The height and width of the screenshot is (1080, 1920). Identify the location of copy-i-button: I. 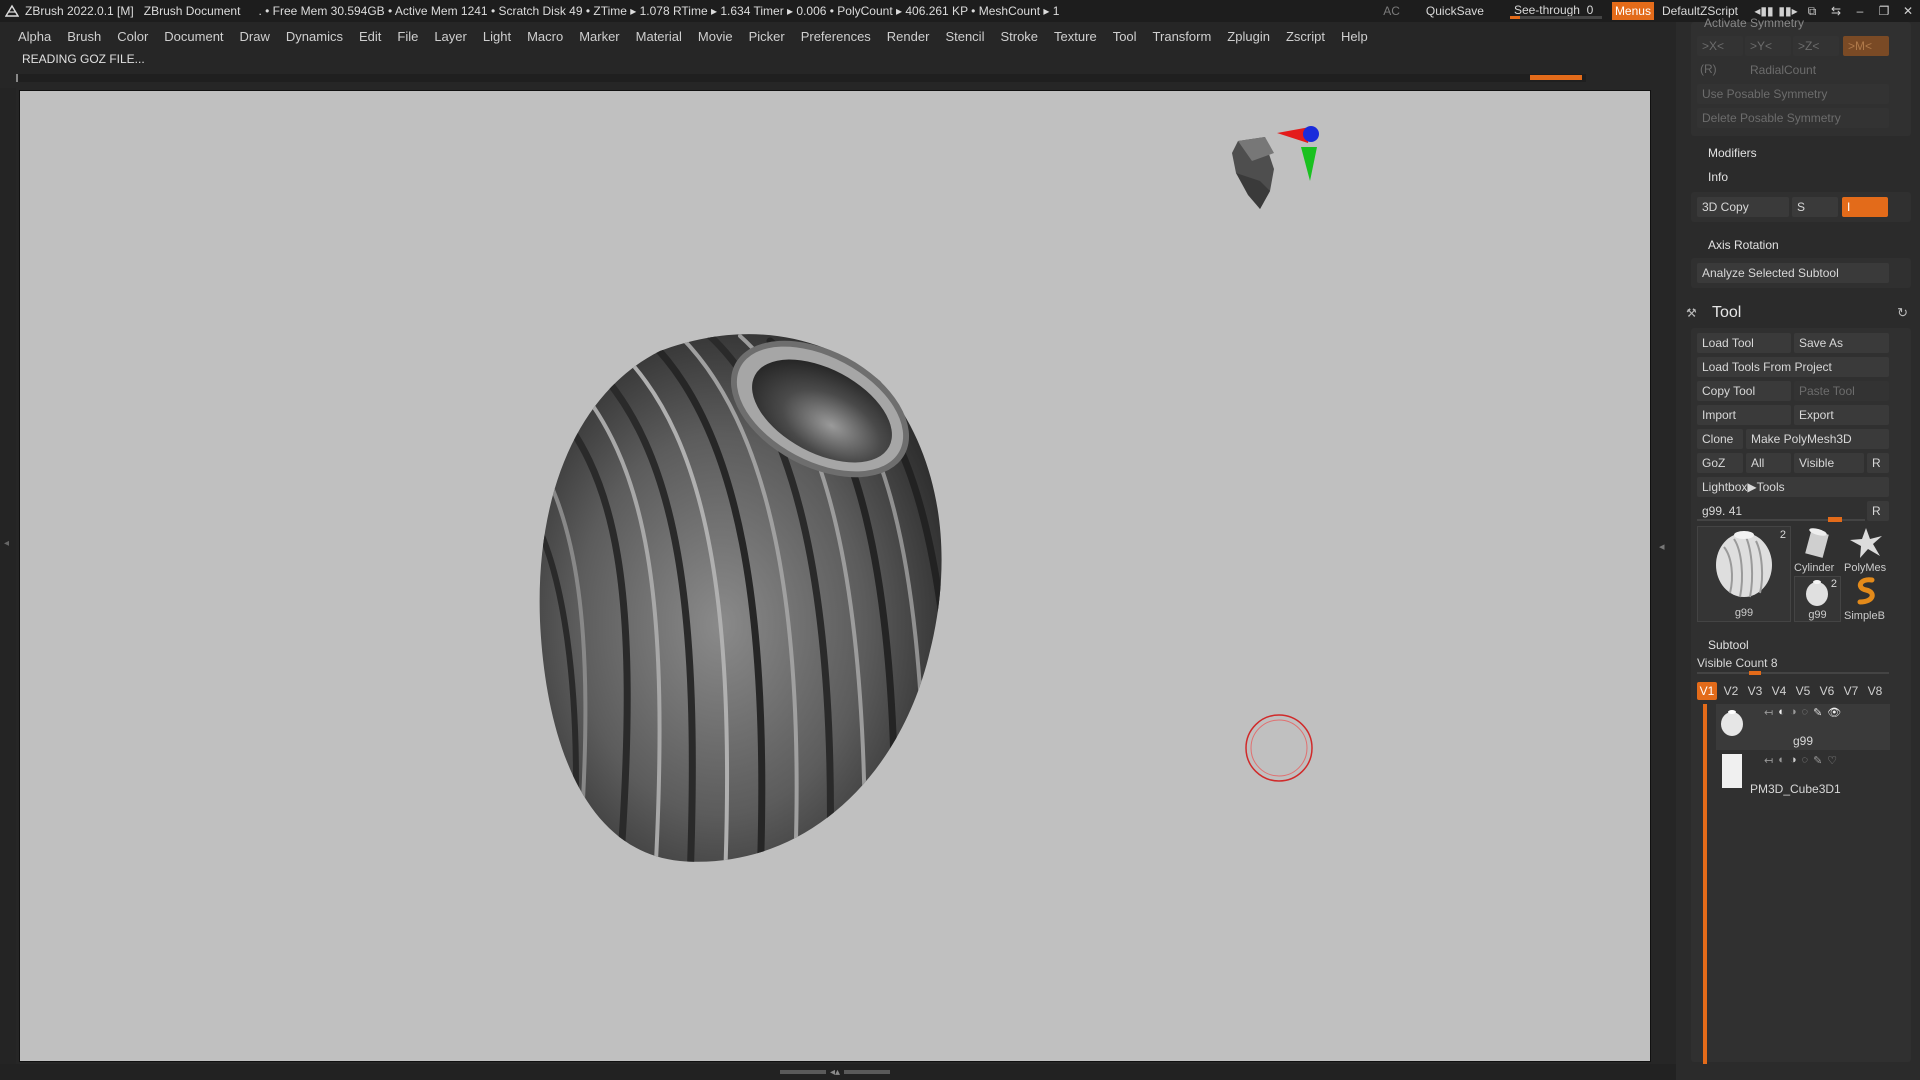
(1865, 207).